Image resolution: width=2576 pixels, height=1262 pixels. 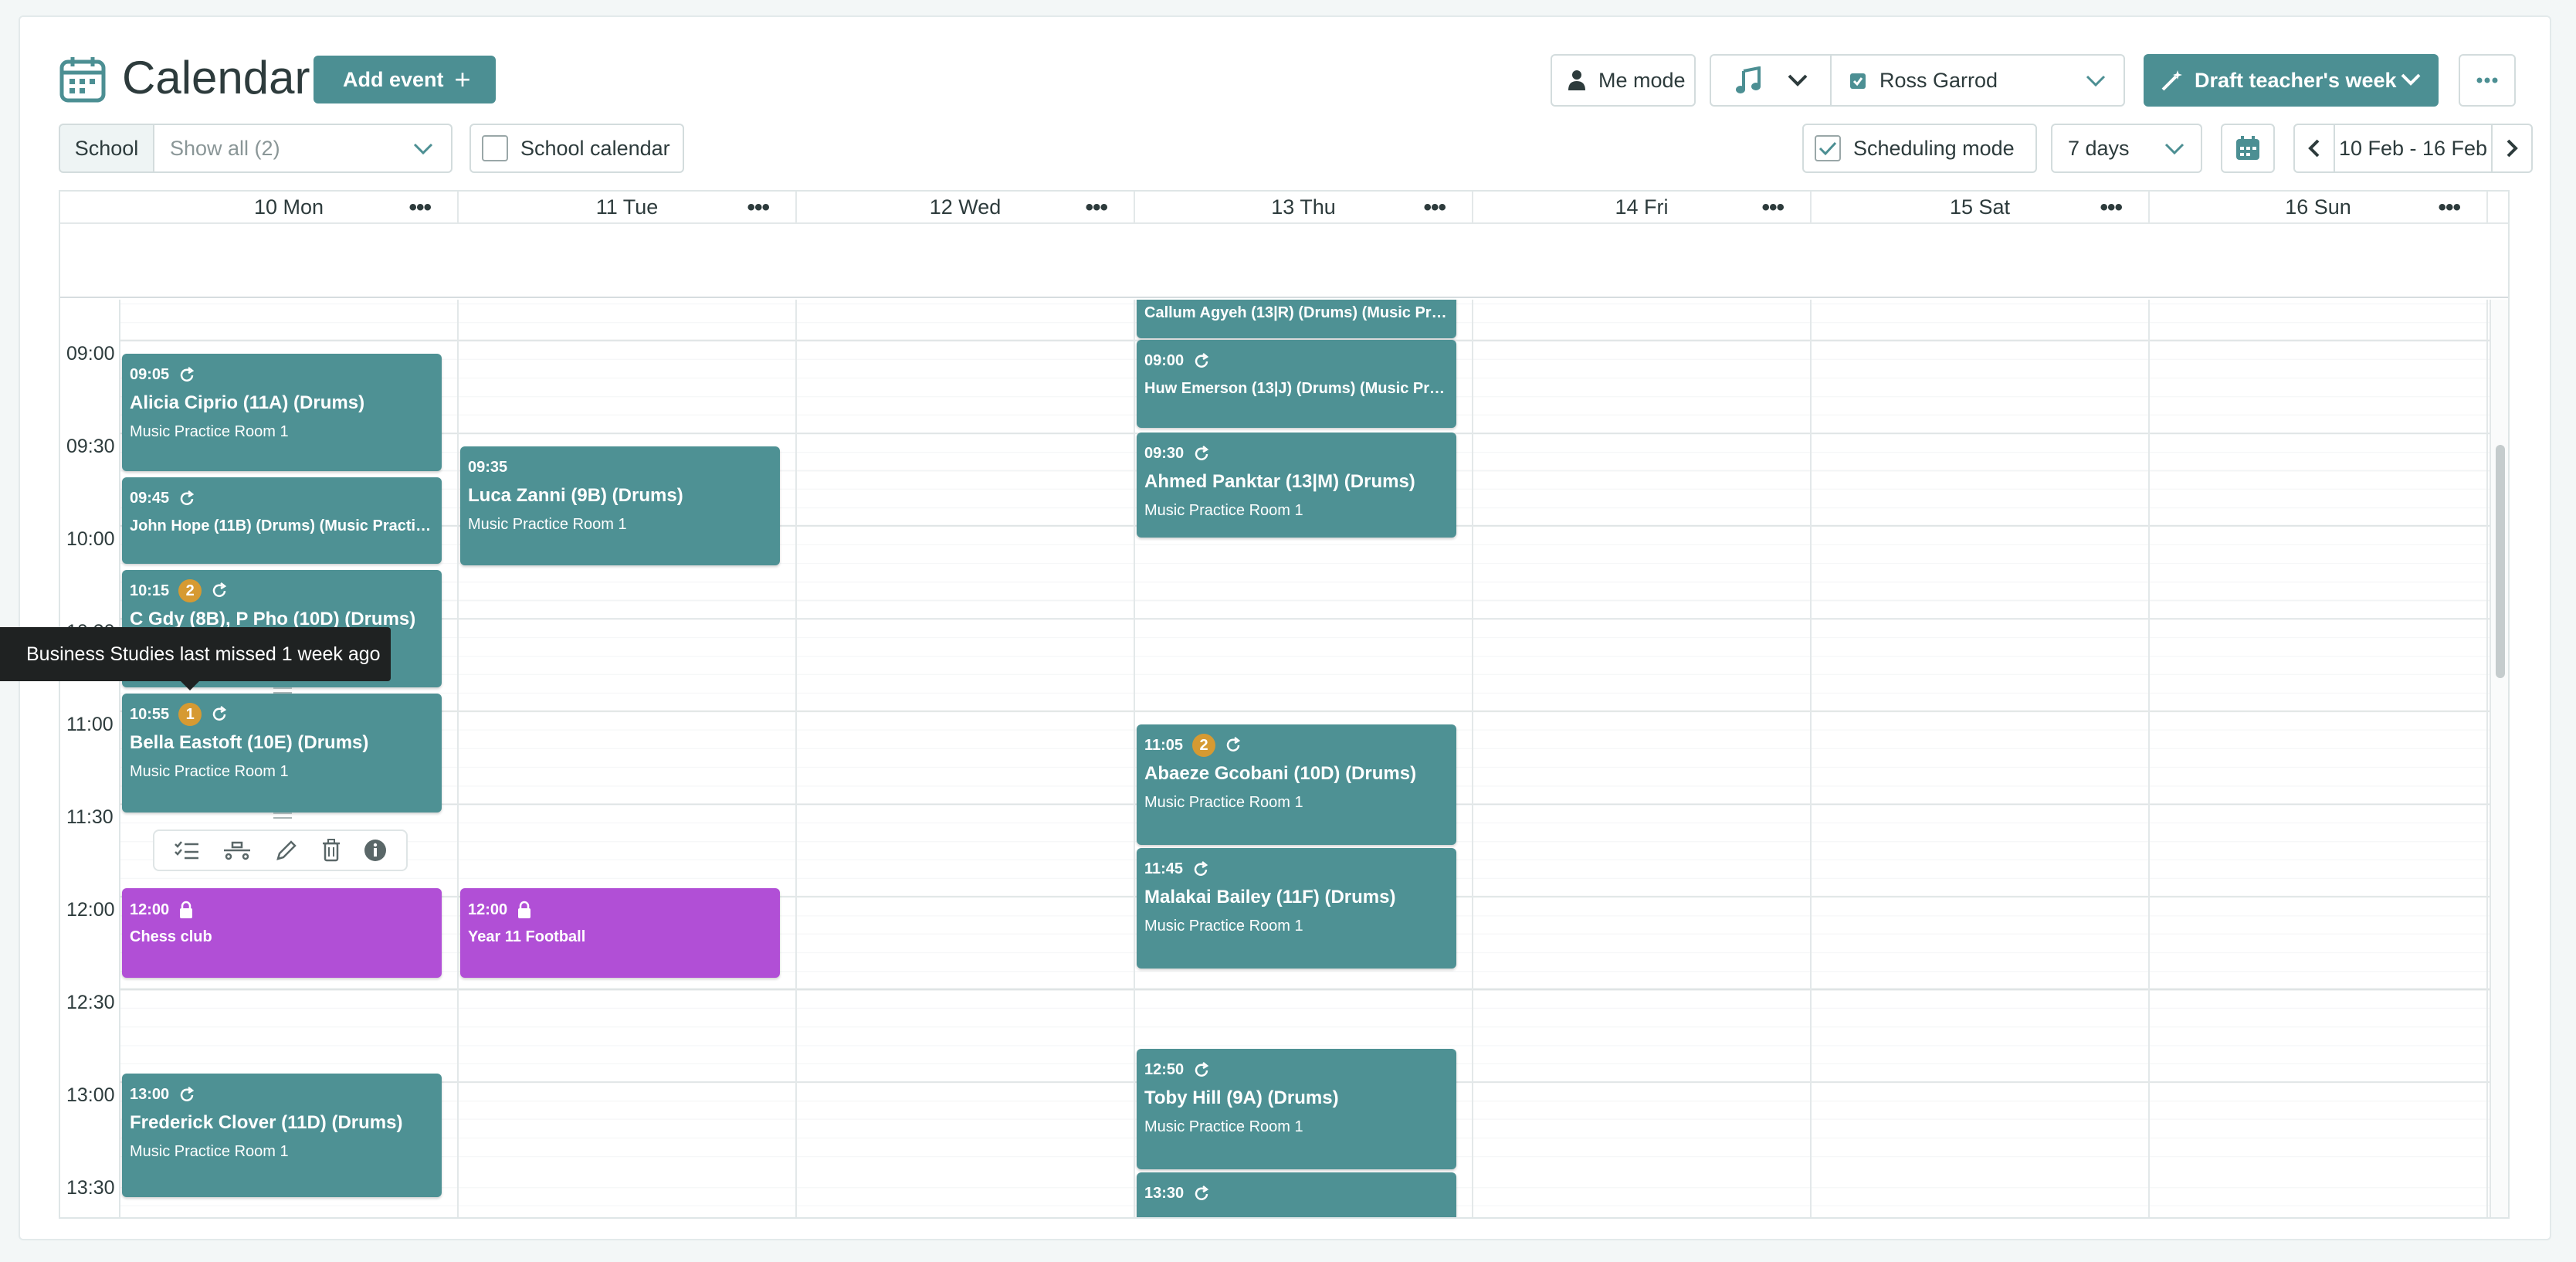 I want to click on tooltip-arrow, so click(x=190, y=686).